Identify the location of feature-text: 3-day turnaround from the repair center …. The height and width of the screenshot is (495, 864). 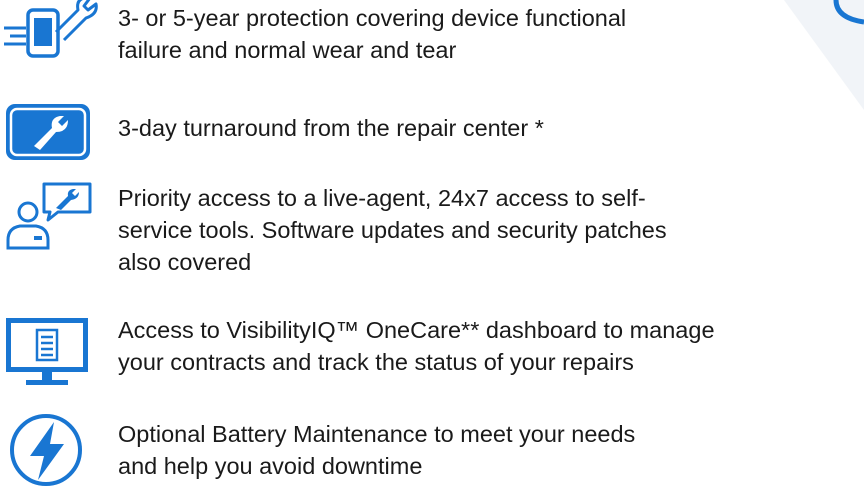
(331, 128).